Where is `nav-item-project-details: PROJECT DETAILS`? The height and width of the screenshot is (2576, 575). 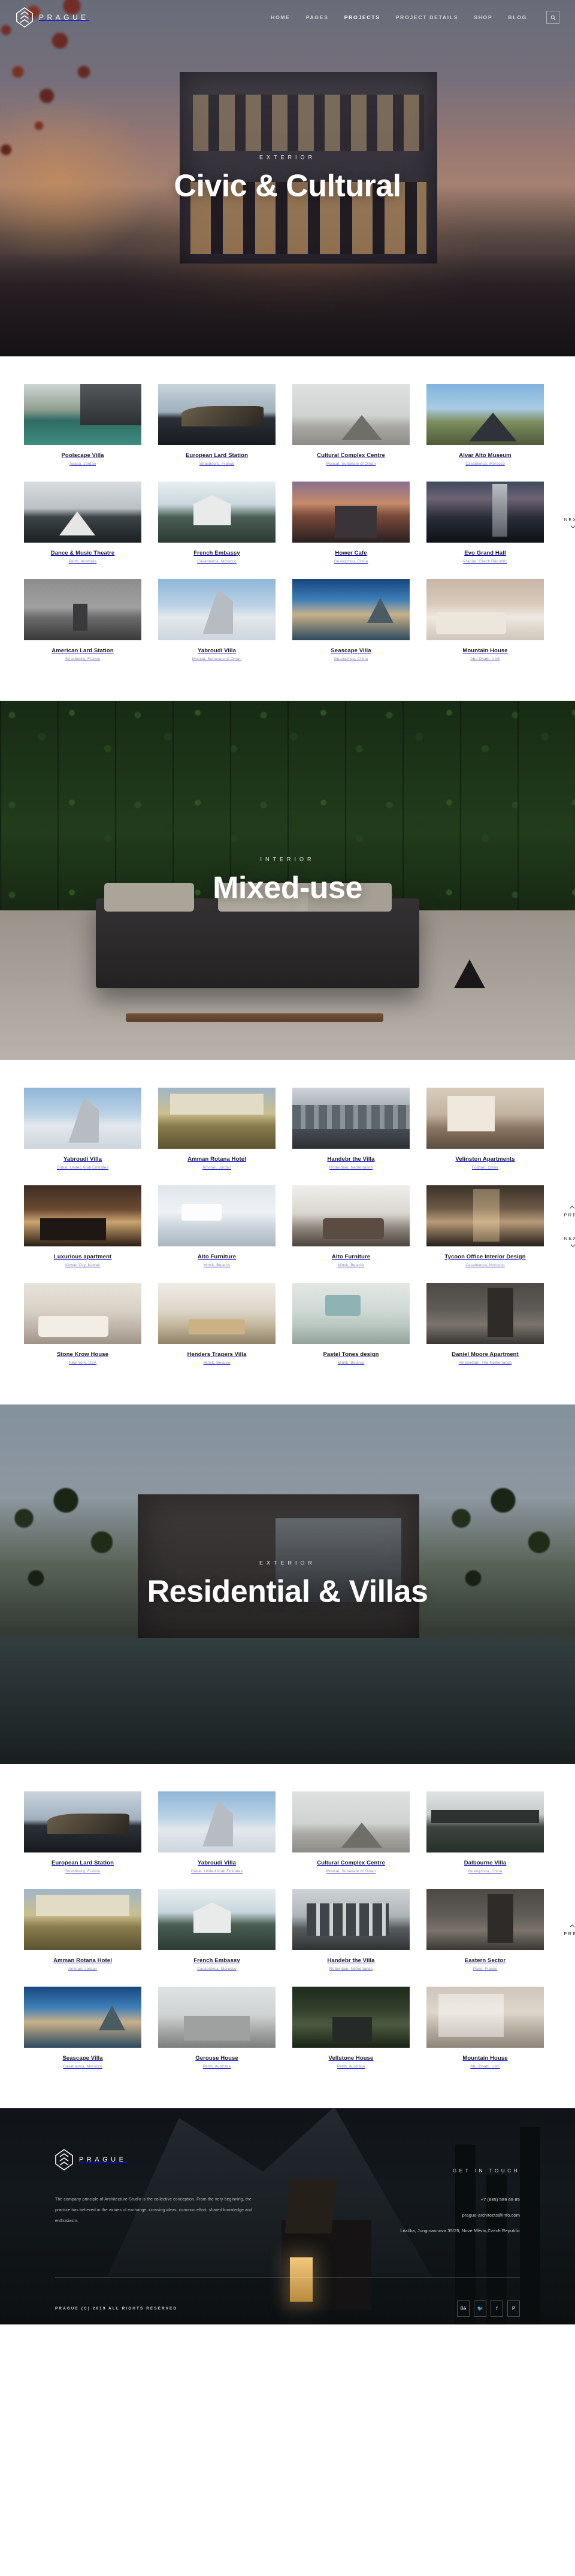
nav-item-project-details: PROJECT DETAILS is located at coordinates (428, 17).